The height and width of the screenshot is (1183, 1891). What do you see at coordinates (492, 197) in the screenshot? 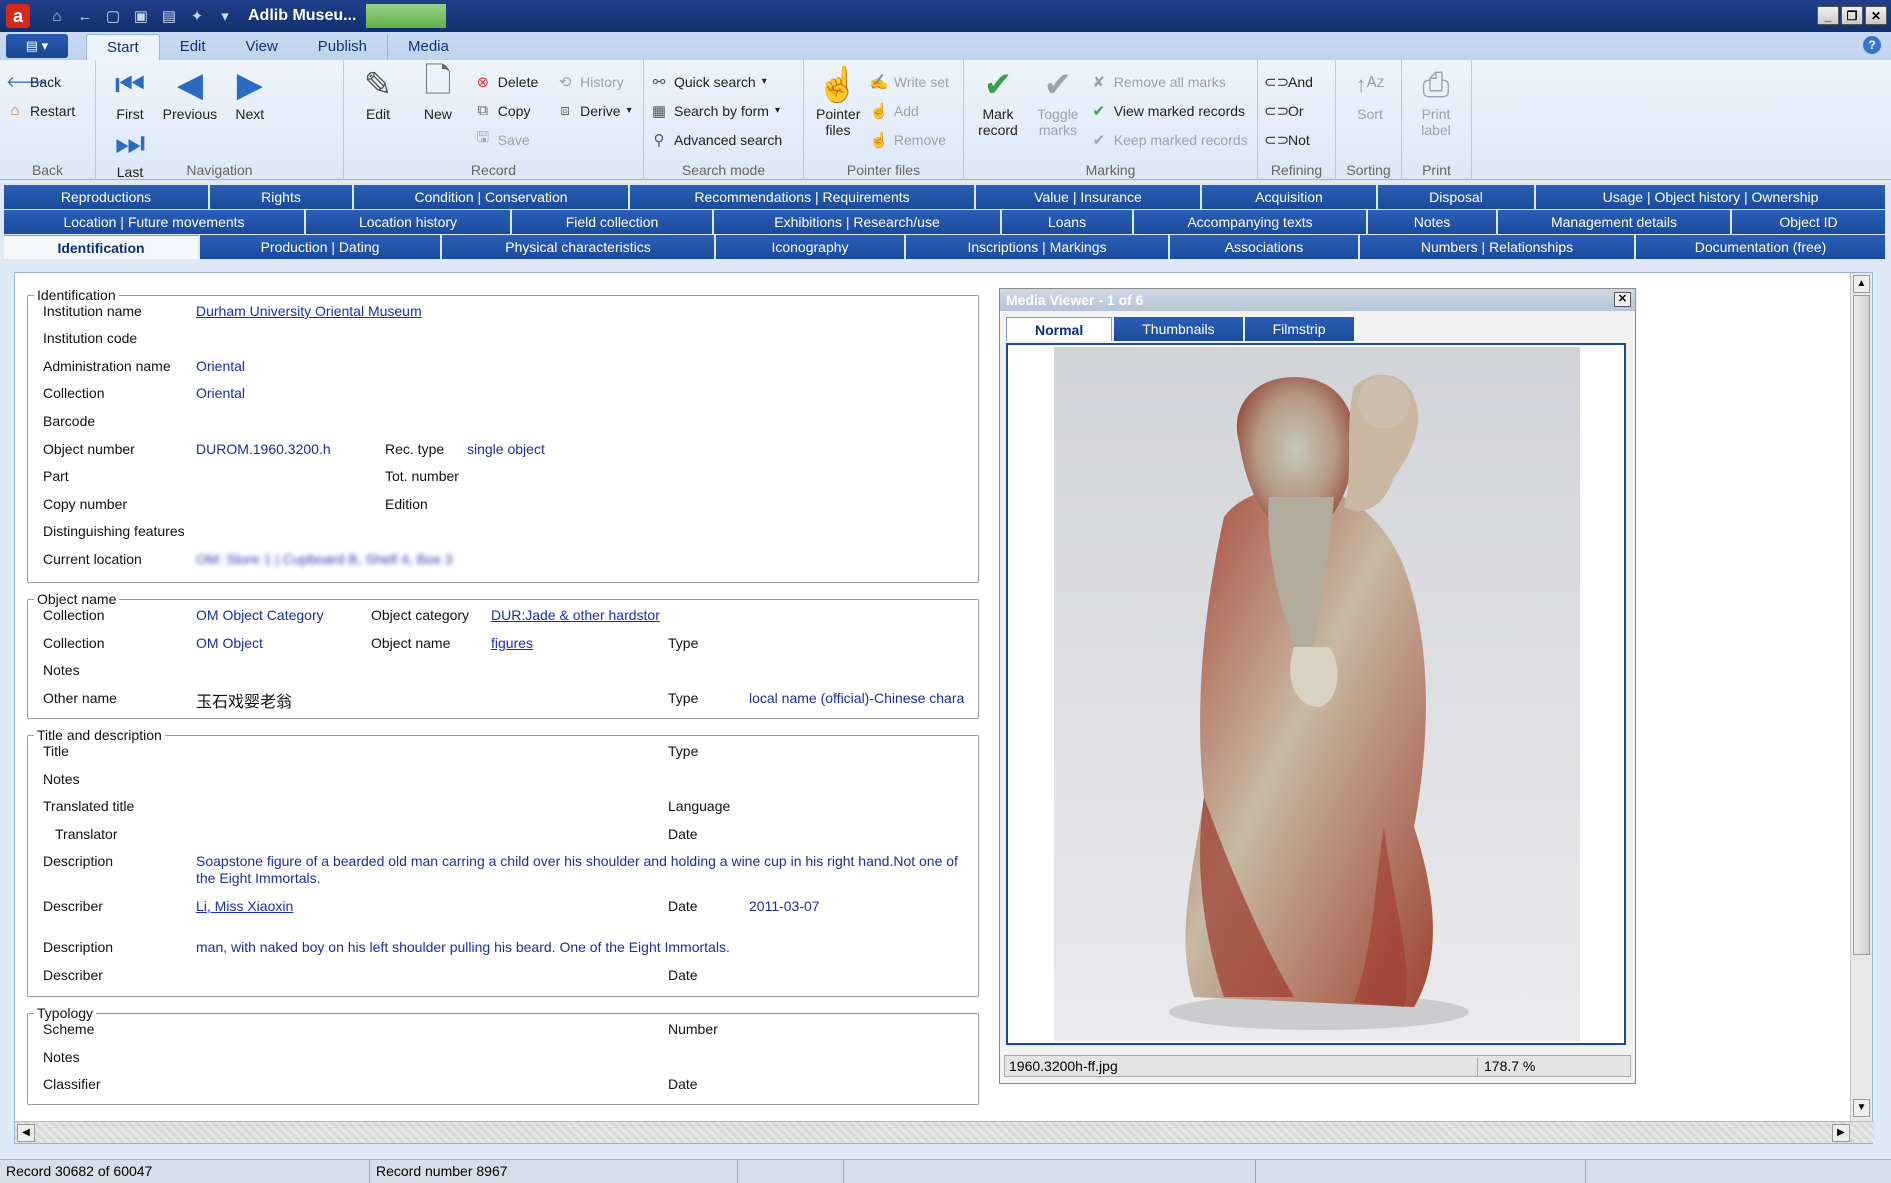
I see `tab-condition: Condition | Conservation` at bounding box center [492, 197].